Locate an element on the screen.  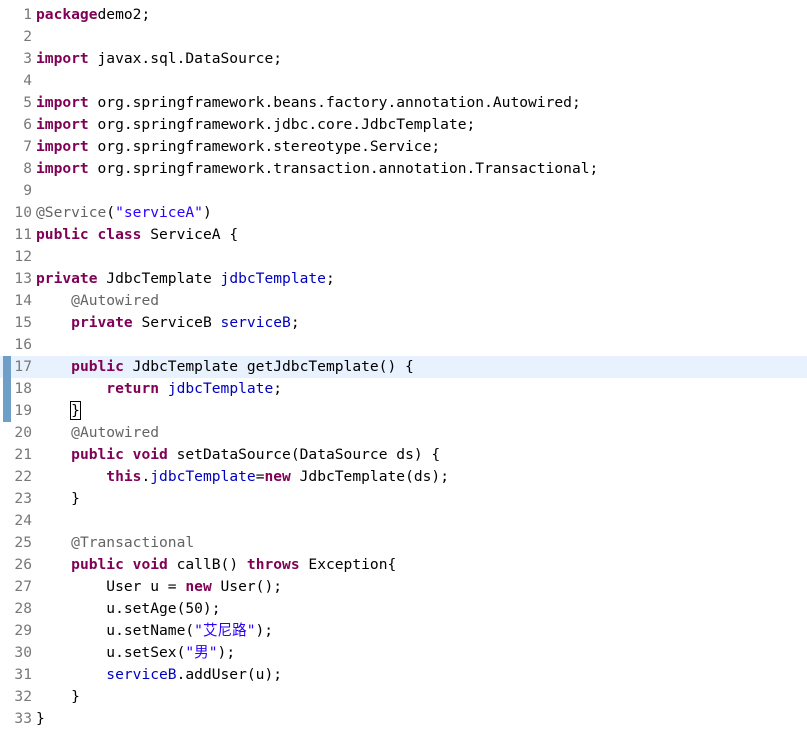
code-line: 25 @Transactional is located at coordinates (403, 543).